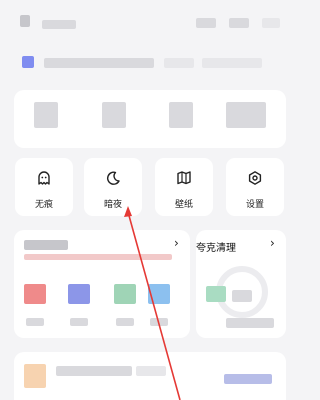  I want to click on moon-icon, so click(113, 180).